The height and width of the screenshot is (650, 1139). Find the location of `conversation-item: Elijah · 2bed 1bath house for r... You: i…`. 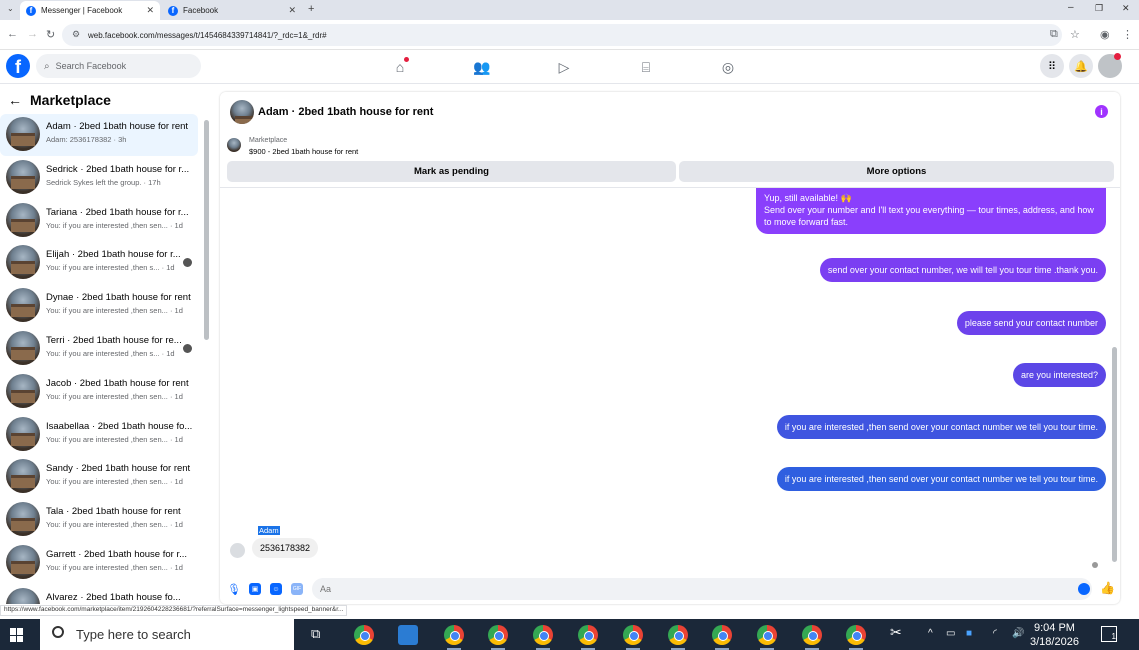

conversation-item: Elijah · 2bed 1bath house for r... You: i… is located at coordinates (99, 263).